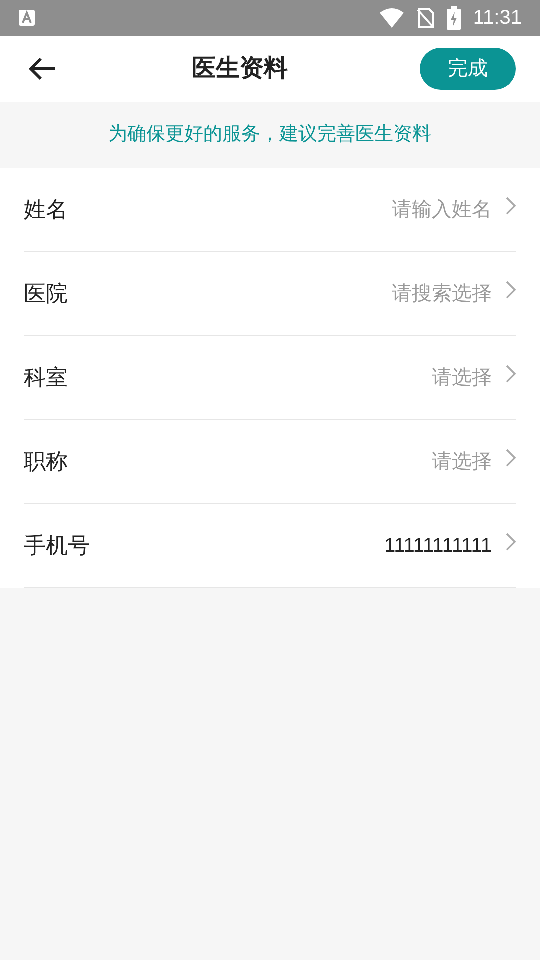 Image resolution: width=540 pixels, height=960 pixels. I want to click on form-row: 职称 请选择, so click(270, 462).